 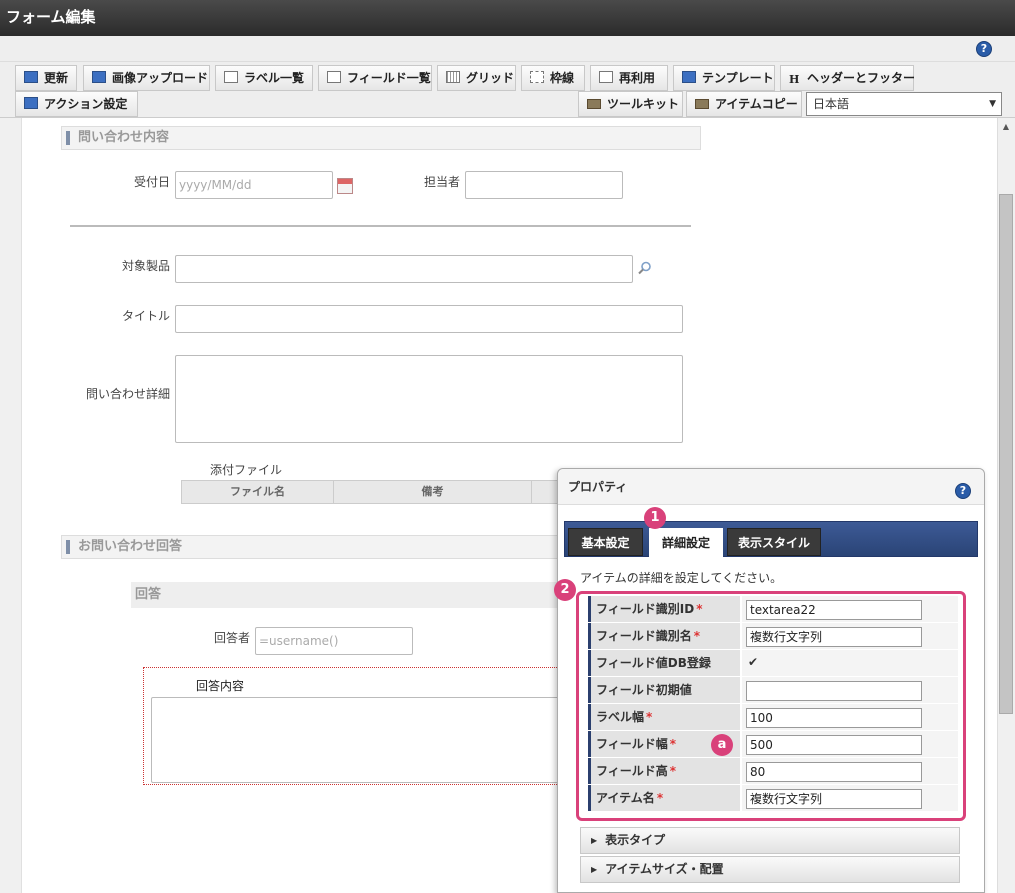 I want to click on property-value-cell: 100, so click(x=850, y=717).